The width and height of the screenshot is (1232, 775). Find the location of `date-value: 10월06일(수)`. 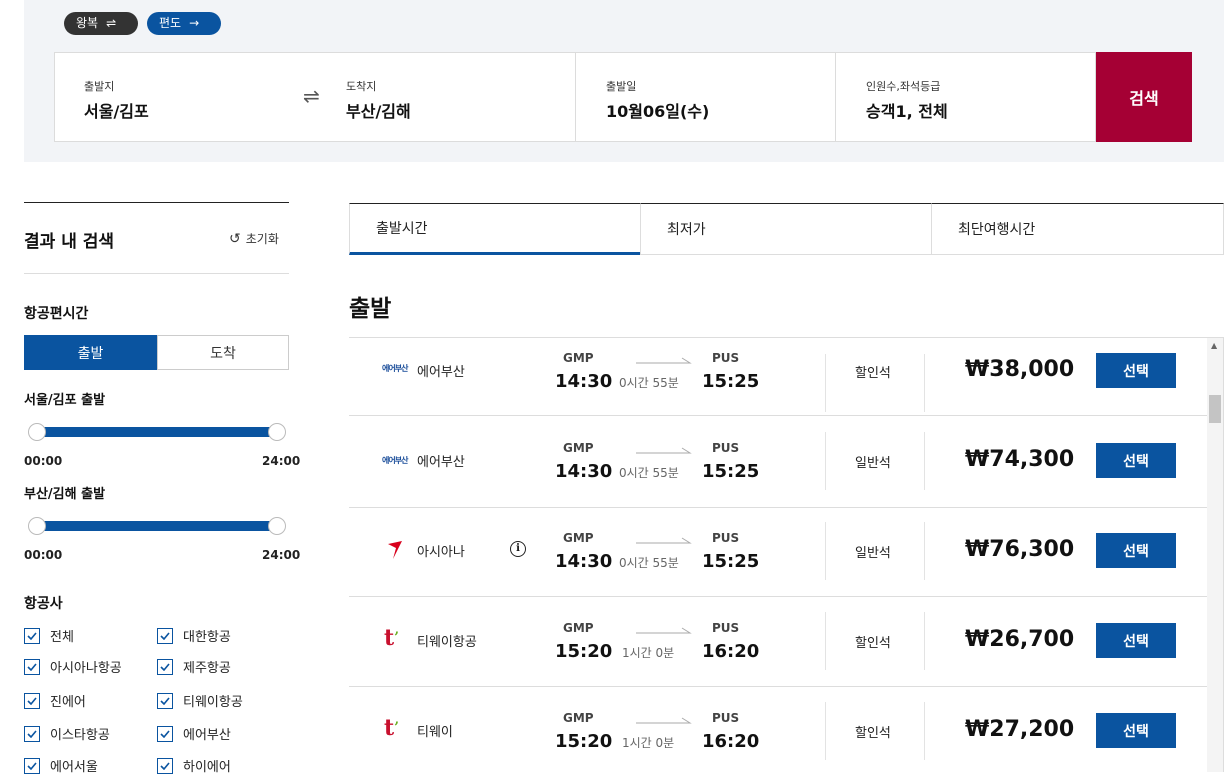

date-value: 10월06일(수) is located at coordinates (658, 111).